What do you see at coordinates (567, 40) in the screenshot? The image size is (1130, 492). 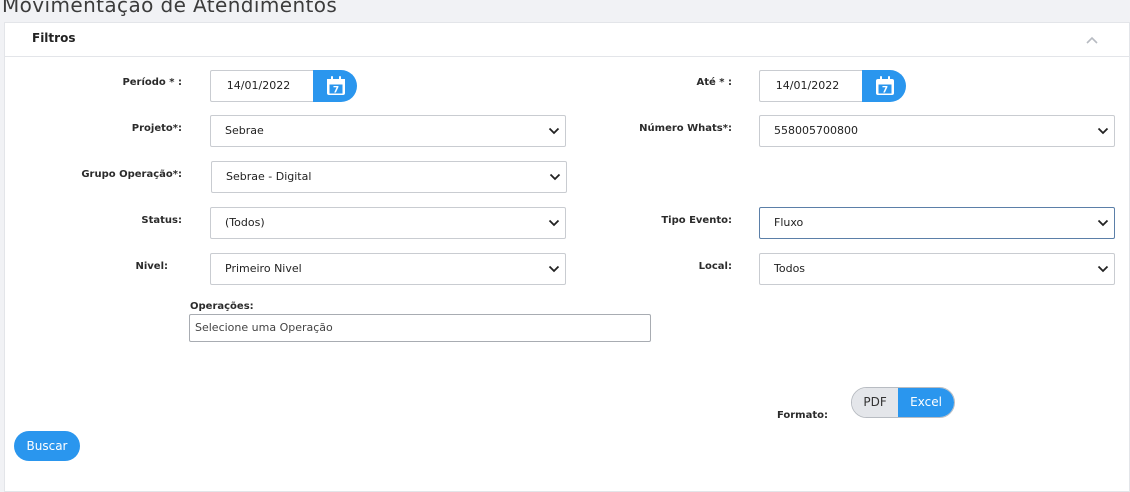 I see `filters-panel-header: Filtros` at bounding box center [567, 40].